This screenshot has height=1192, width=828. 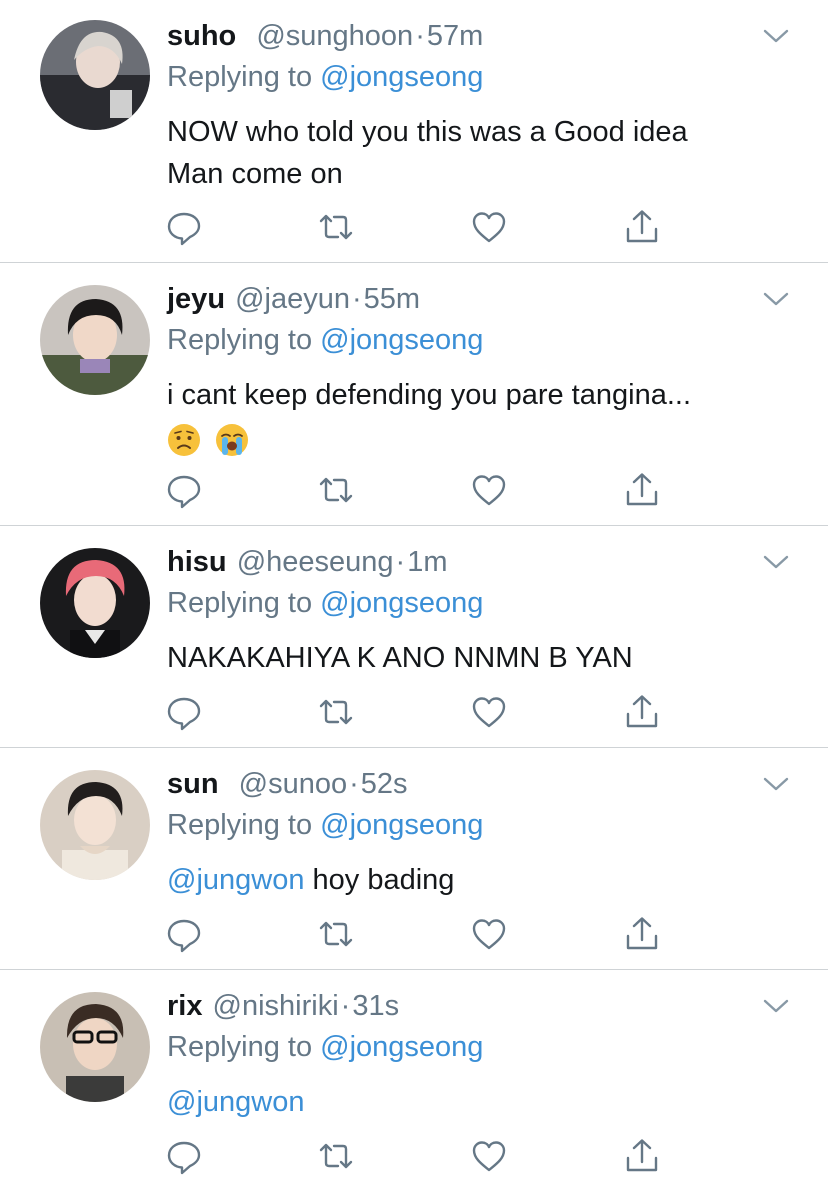 I want to click on tweet-text-line: NAKAKAHIYA K ANO NNMN B YAN, so click(x=400, y=658).